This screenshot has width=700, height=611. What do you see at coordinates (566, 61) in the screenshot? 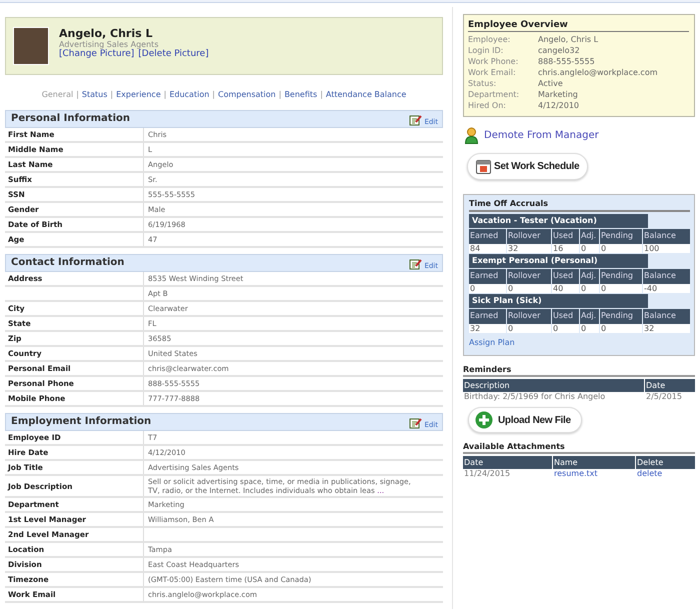
I see `field-value: 888-555-5555` at bounding box center [566, 61].